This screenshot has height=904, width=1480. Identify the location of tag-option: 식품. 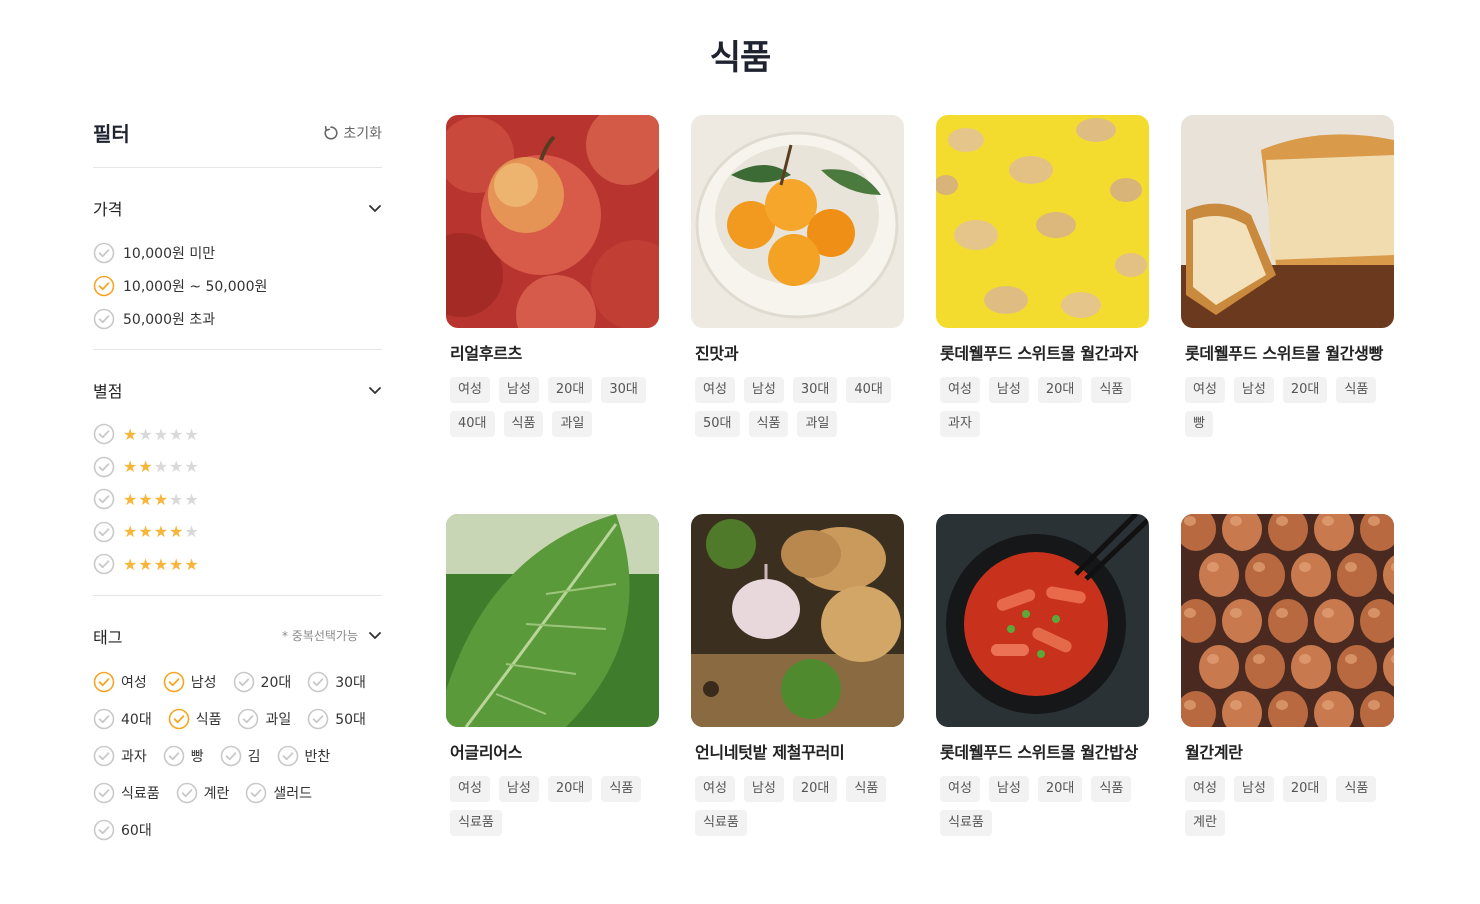
(194, 719).